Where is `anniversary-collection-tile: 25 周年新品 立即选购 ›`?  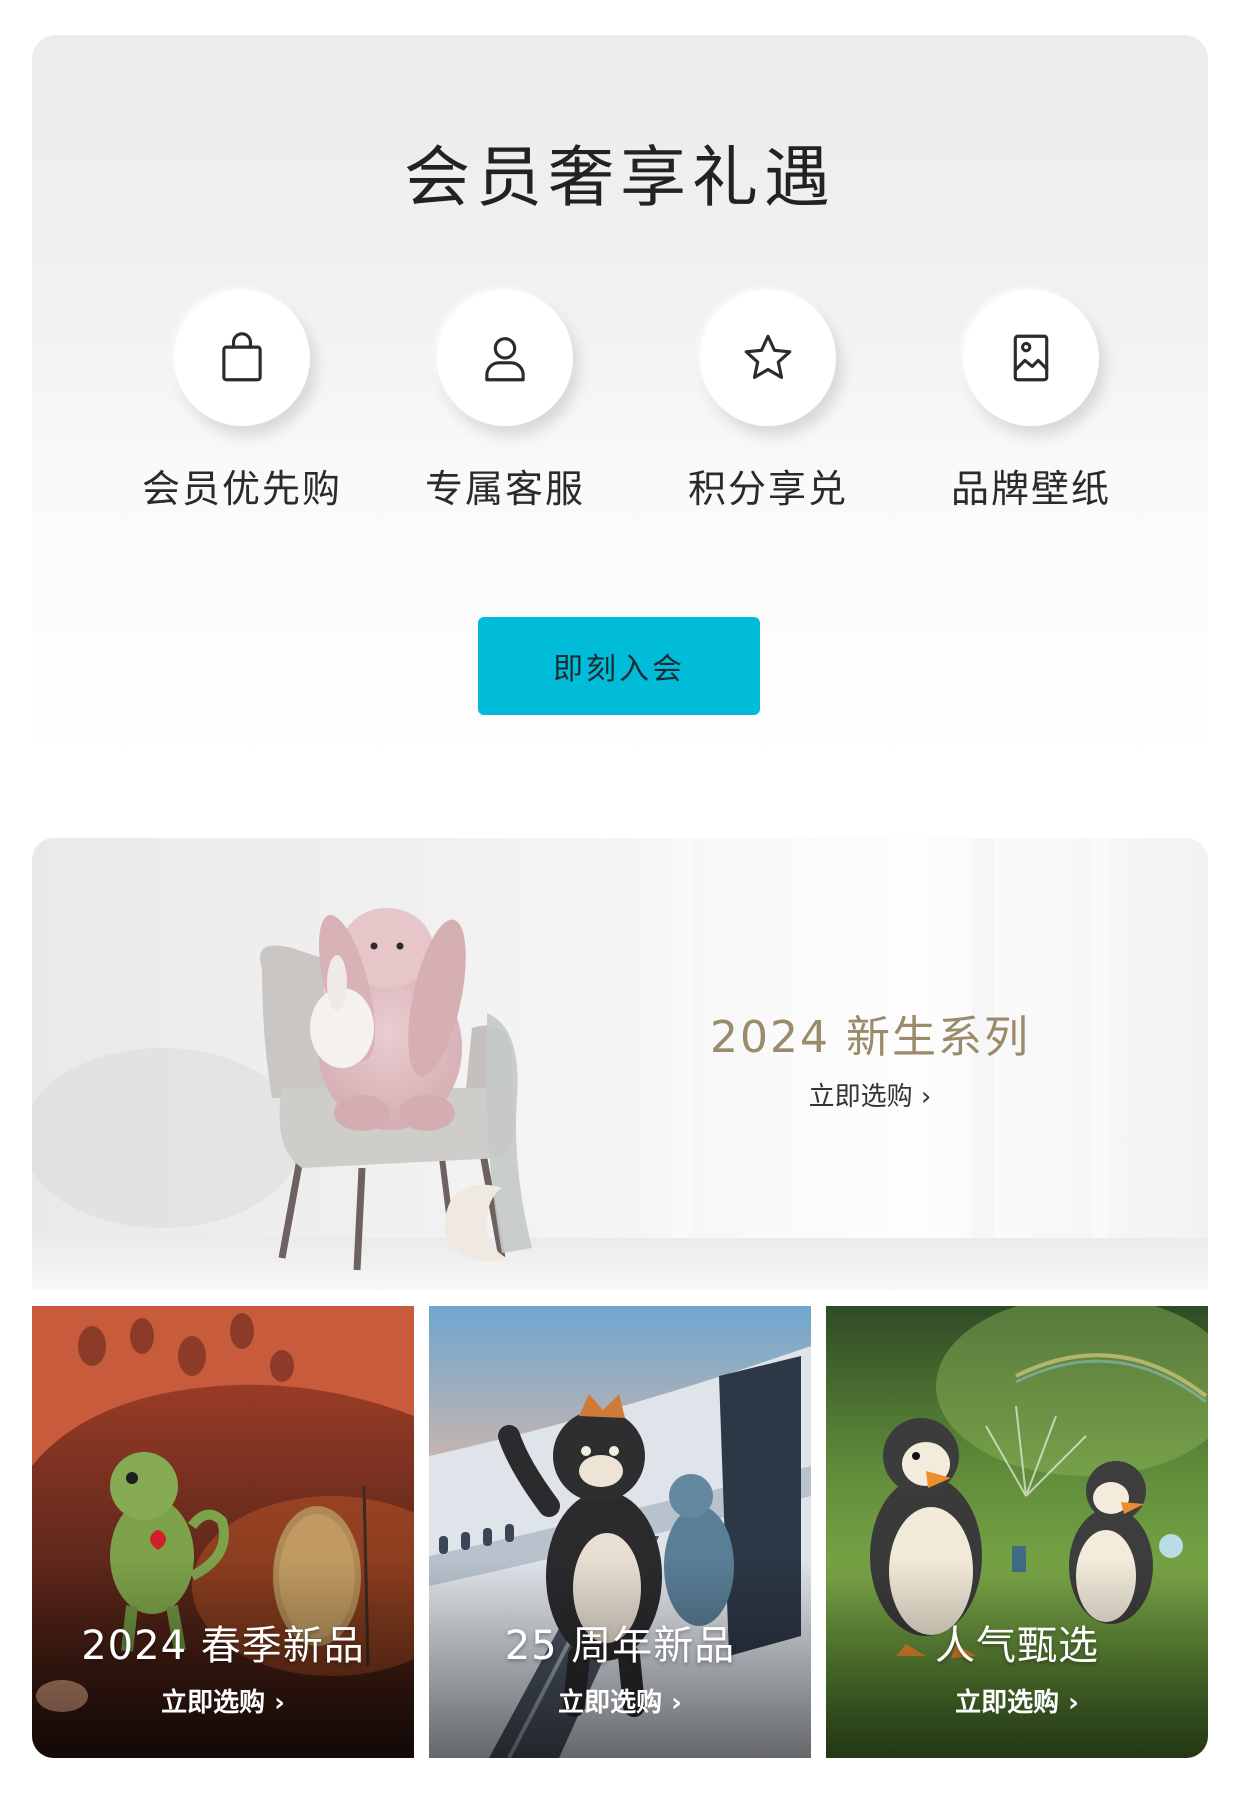 anniversary-collection-tile: 25 周年新品 立即选购 › is located at coordinates (620, 1532).